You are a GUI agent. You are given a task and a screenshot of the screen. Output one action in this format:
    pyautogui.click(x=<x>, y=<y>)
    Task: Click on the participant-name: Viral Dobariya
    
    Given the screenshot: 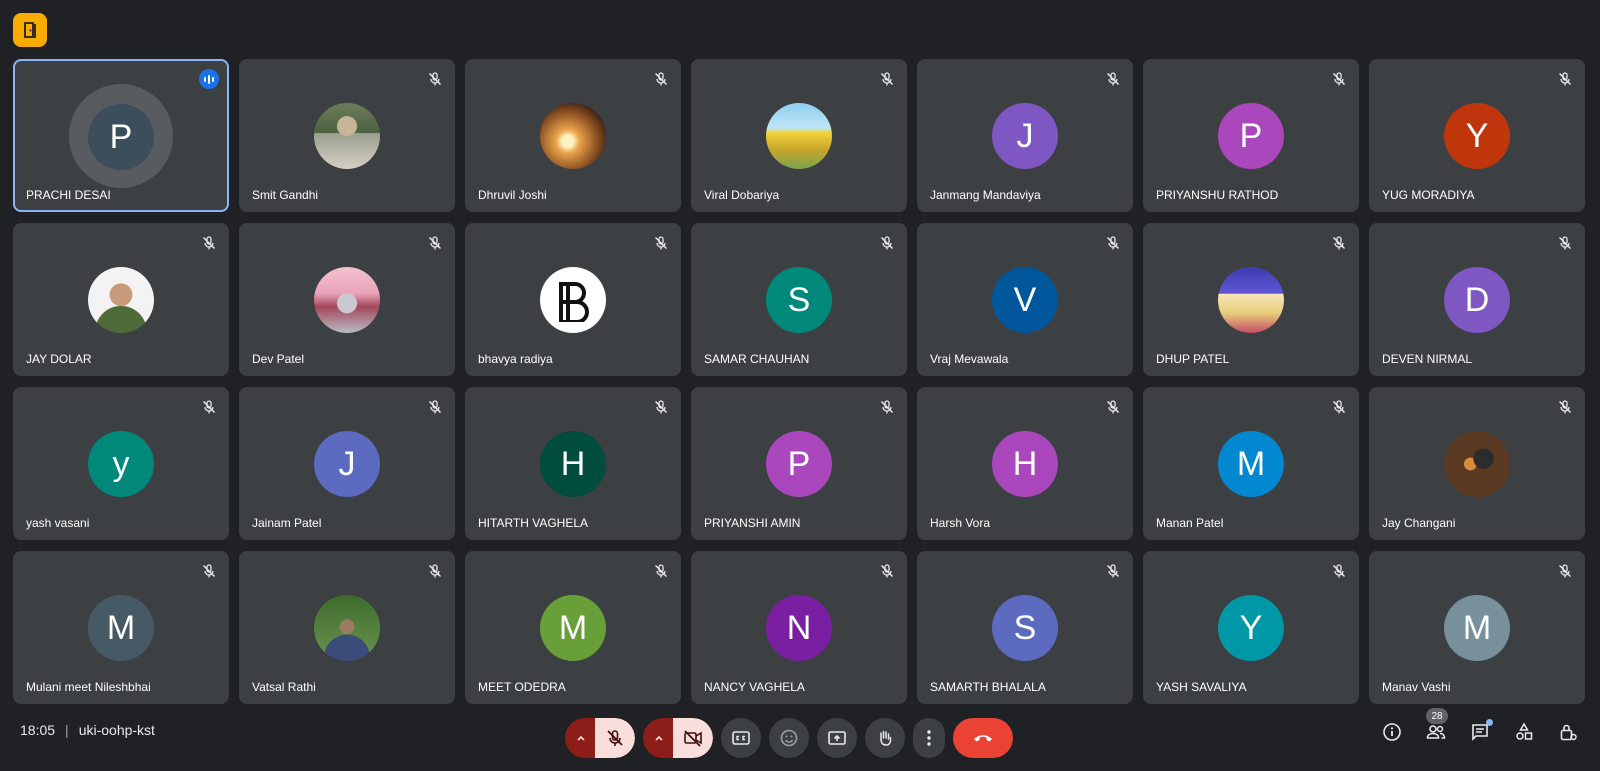 What is the action you would take?
    pyautogui.click(x=742, y=195)
    